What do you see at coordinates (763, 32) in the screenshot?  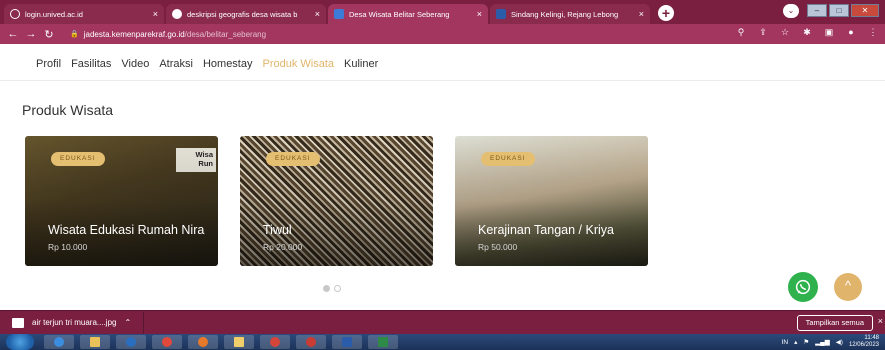 I see `share-icon: ⇪` at bounding box center [763, 32].